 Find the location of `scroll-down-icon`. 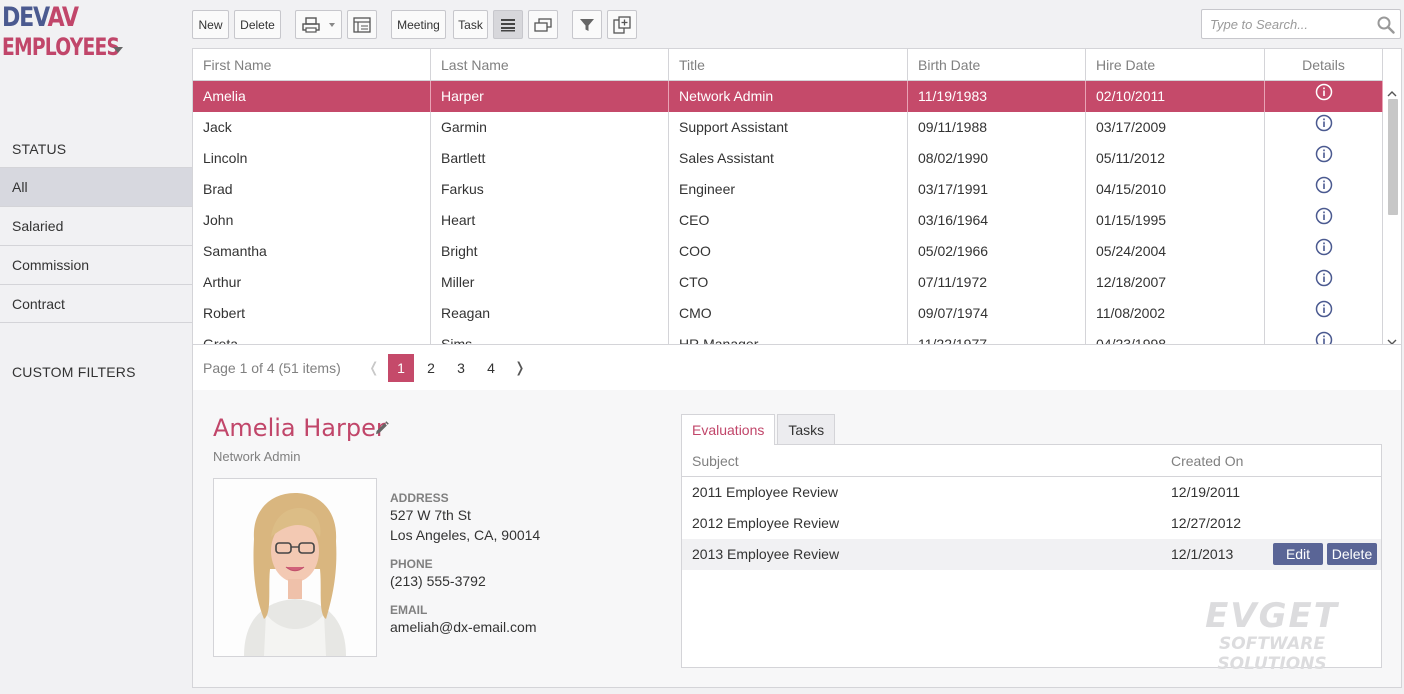

scroll-down-icon is located at coordinates (1392, 338).